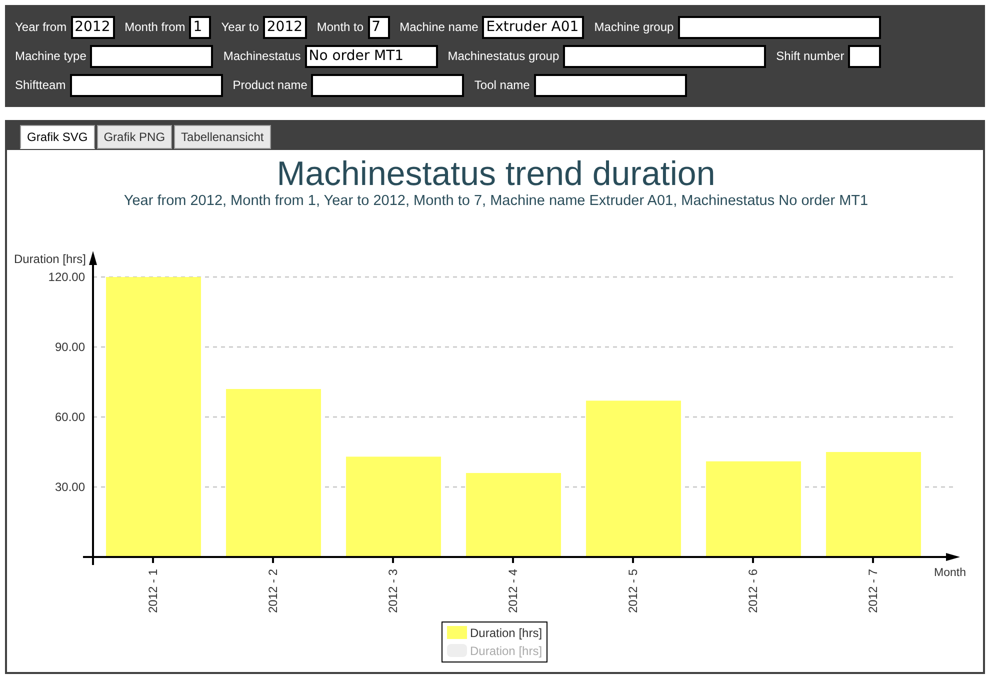 This screenshot has width=990, height=678. What do you see at coordinates (134, 137) in the screenshot?
I see `tab: Grafik PNG` at bounding box center [134, 137].